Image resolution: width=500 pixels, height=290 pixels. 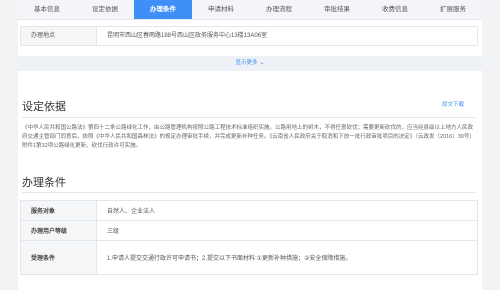 What do you see at coordinates (279, 9) in the screenshot?
I see `tab-process: 办理流程` at bounding box center [279, 9].